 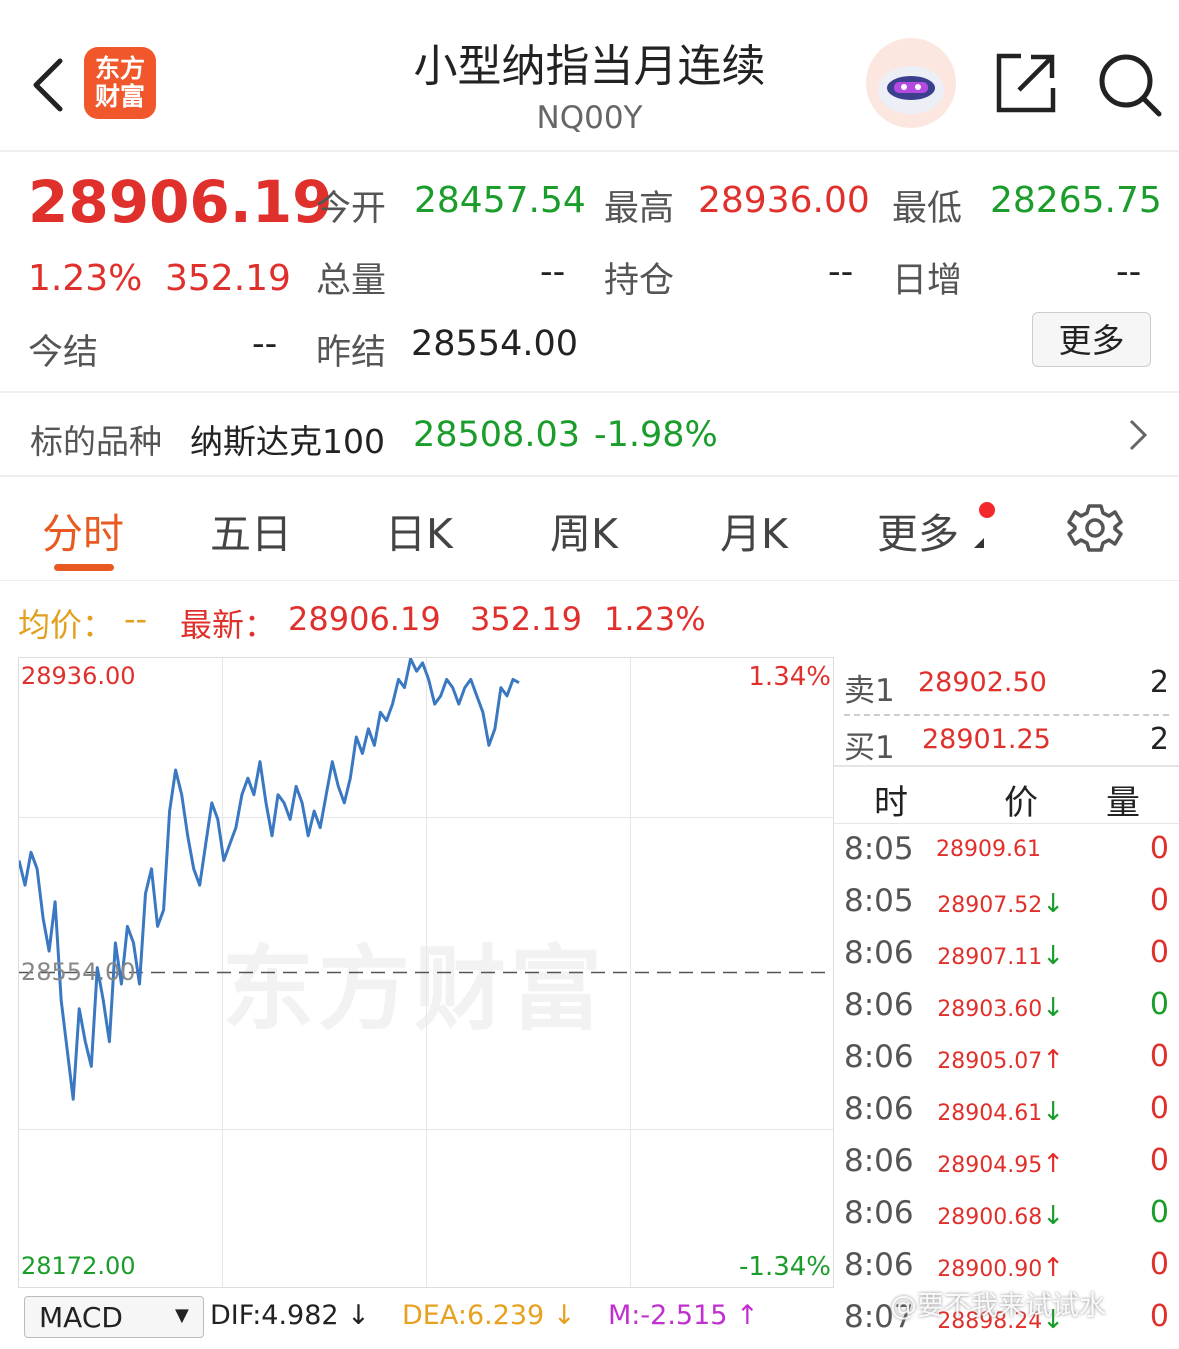 I want to click on tick-price: 28905.07↑, so click(x=1000, y=1060).